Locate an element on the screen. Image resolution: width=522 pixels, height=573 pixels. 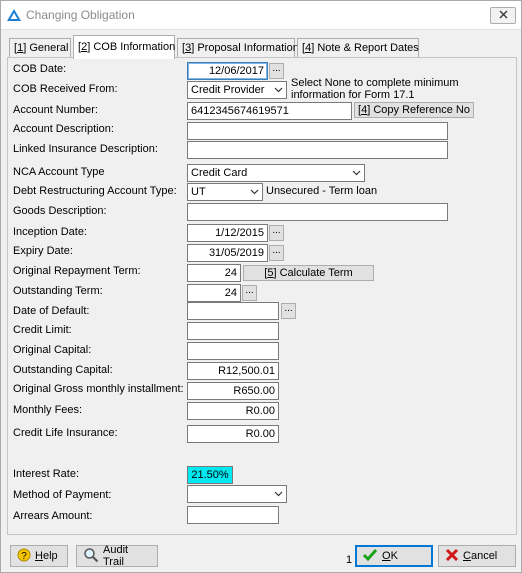
outstanding-term-label: Outstanding Term: is located at coordinates (58, 291).